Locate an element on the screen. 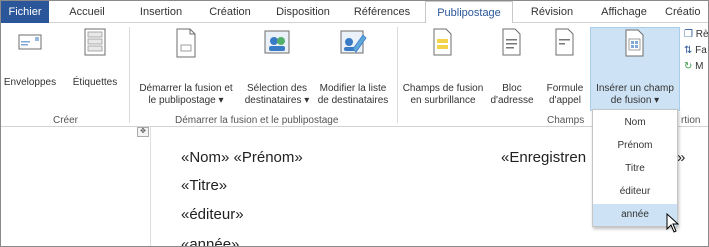  match-fields-button: ⇅ Fa is located at coordinates (695, 51).